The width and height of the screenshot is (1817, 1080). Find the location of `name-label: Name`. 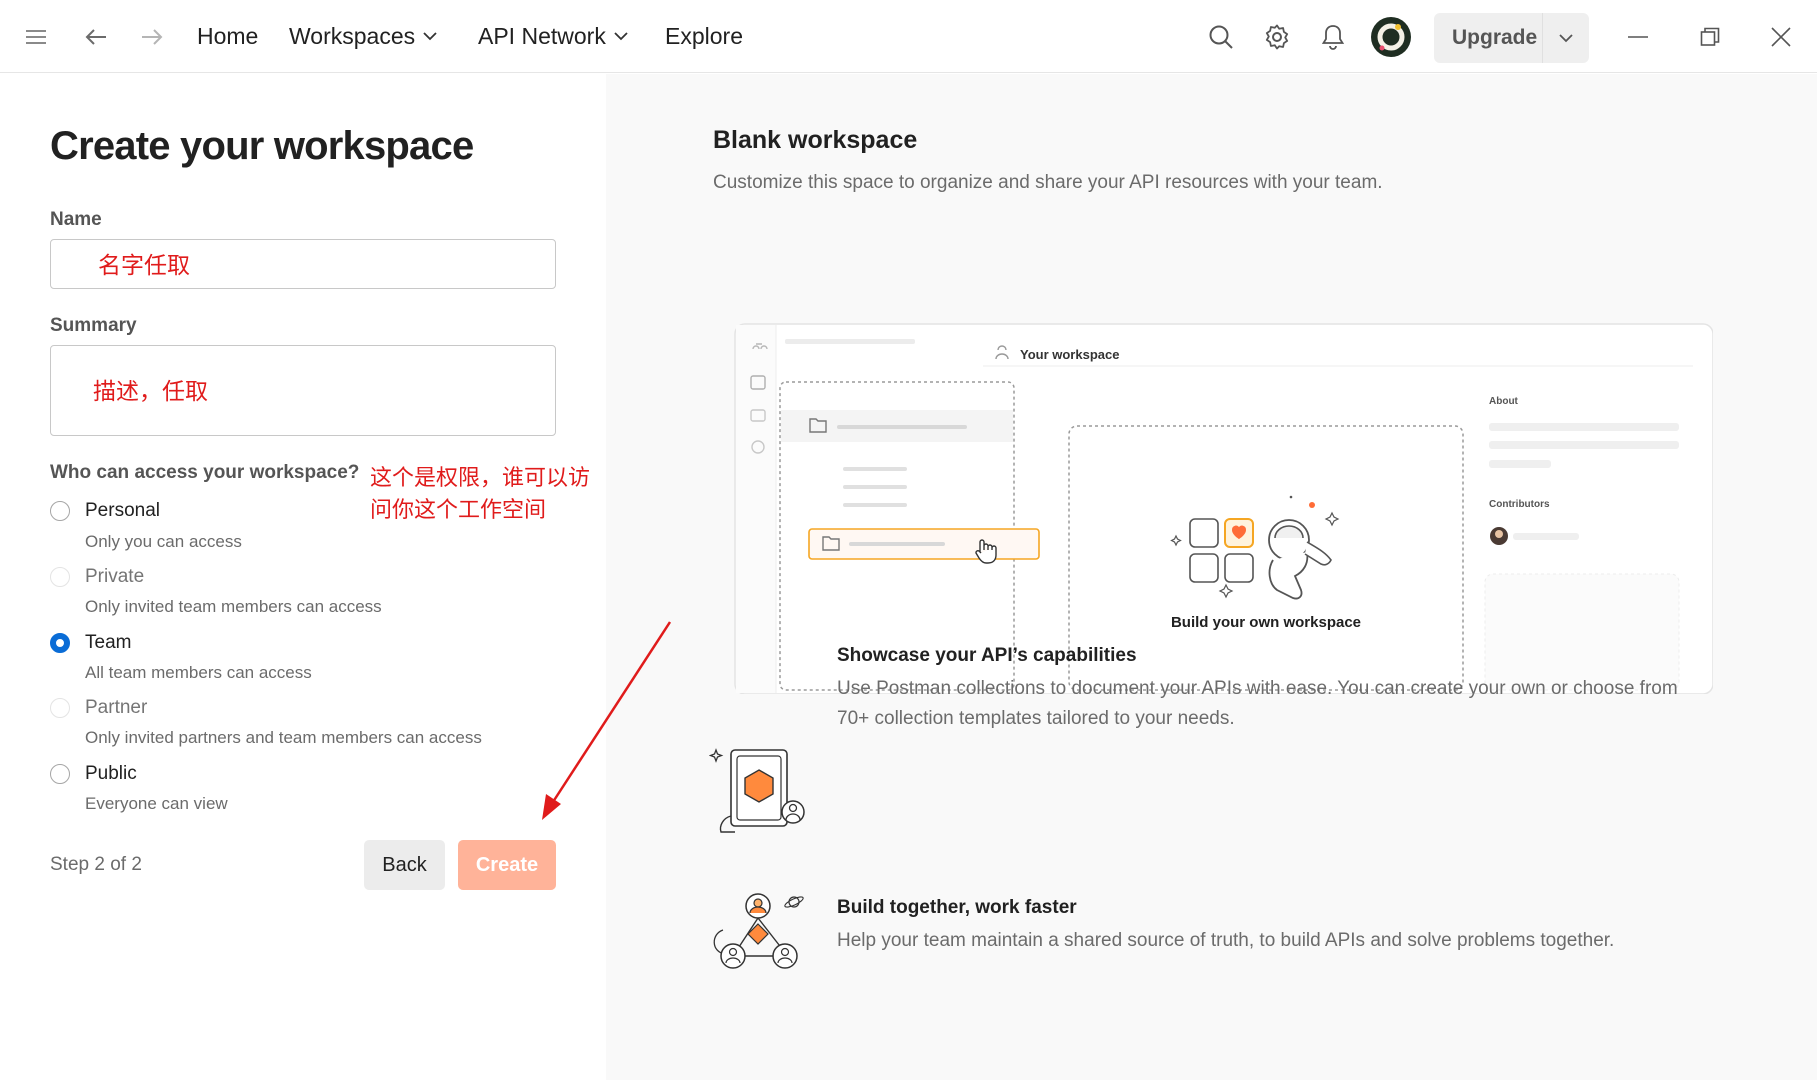

name-label: Name is located at coordinates (76, 219).